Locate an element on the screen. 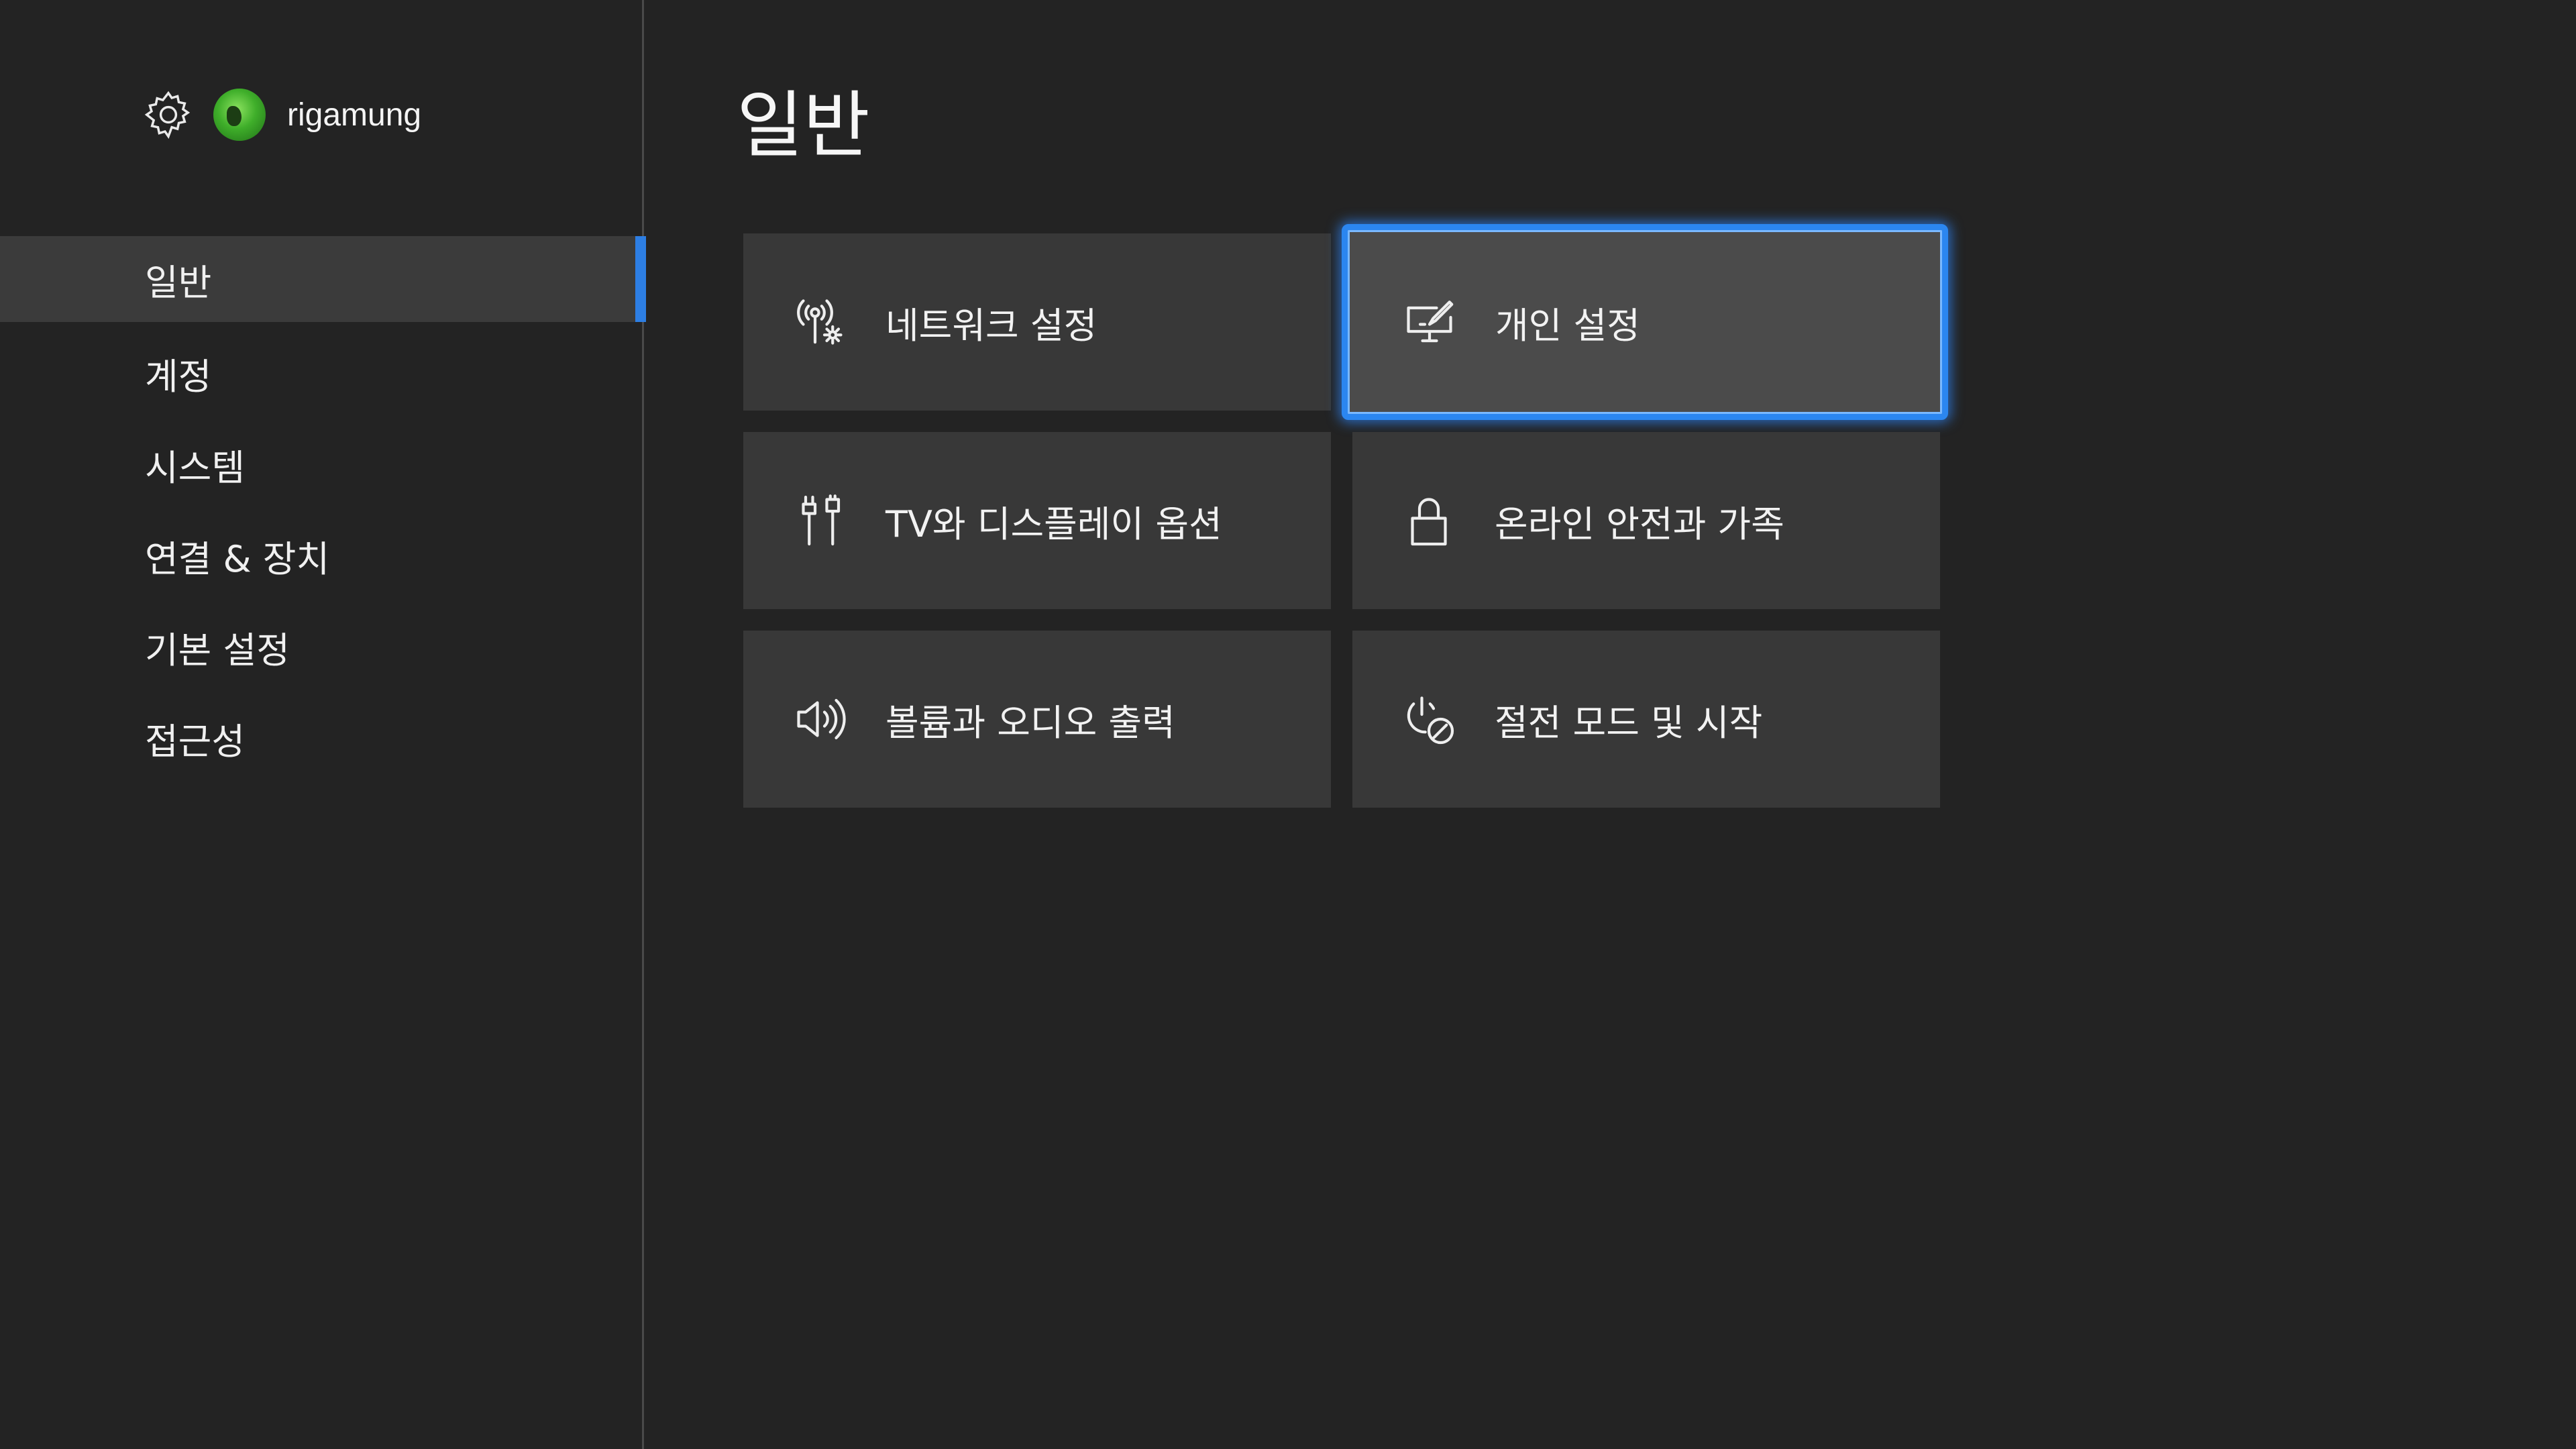 Image resolution: width=2576 pixels, height=1449 pixels. power-mode-startup-label: 절전 모드 및 시작 is located at coordinates (1629, 722).